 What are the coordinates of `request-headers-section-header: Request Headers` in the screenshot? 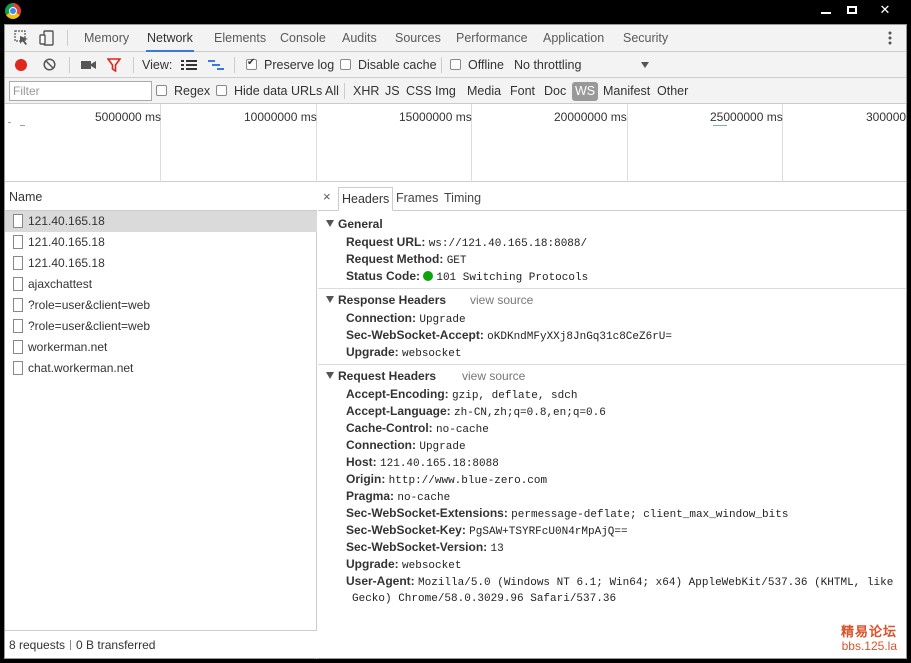 It's located at (381, 376).